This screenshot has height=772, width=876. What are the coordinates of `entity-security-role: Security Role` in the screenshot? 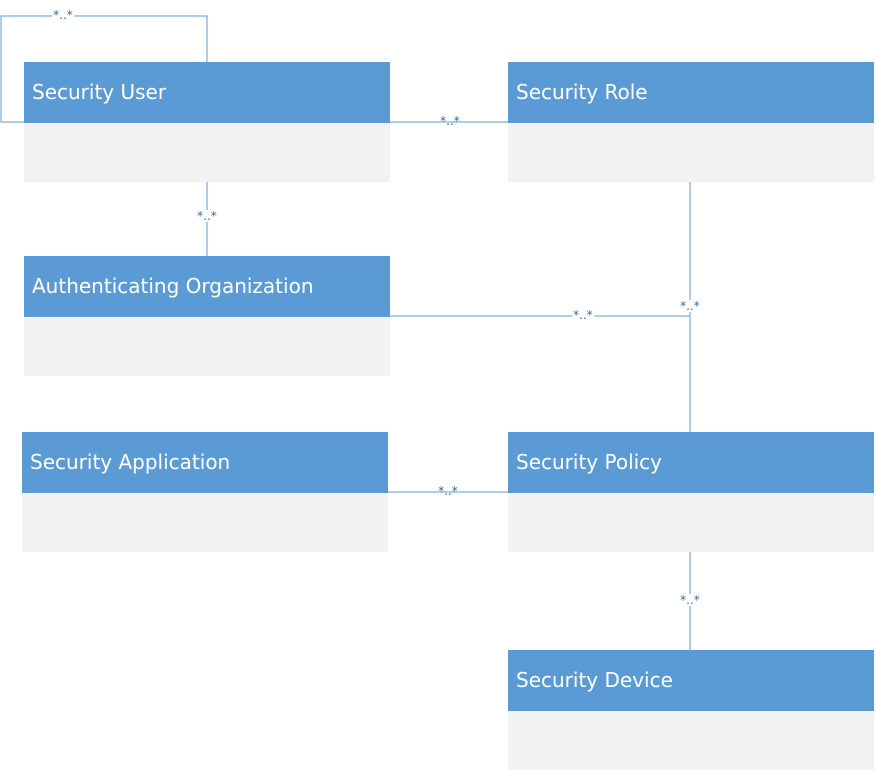 It's located at (691, 122).